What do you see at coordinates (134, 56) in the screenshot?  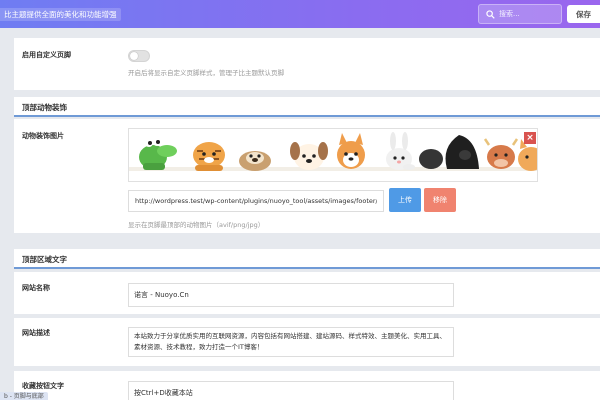 I see `toggle-knob` at bounding box center [134, 56].